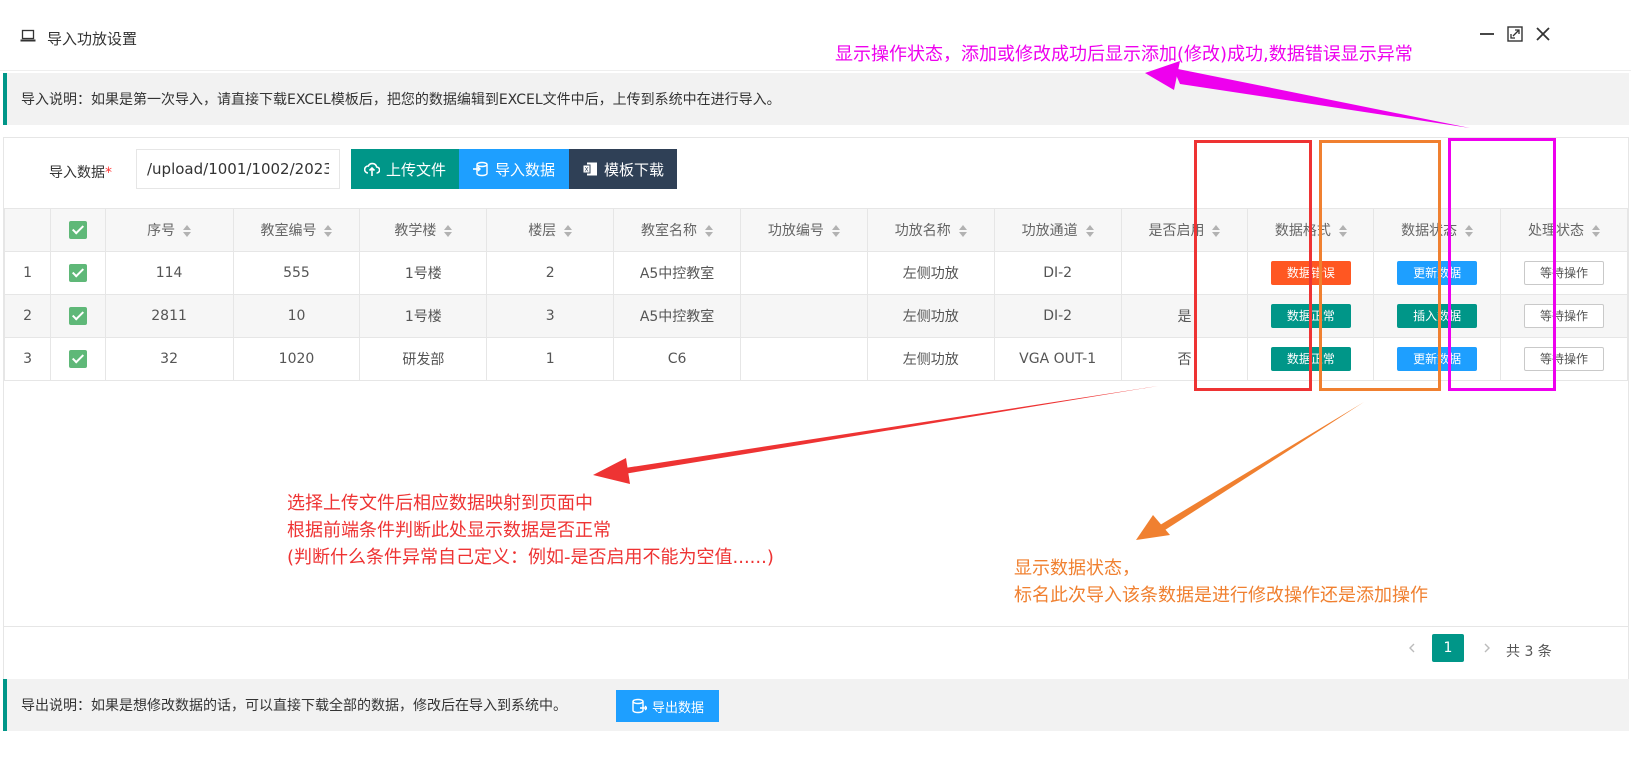 This screenshot has height=763, width=1631. What do you see at coordinates (550, 316) in the screenshot?
I see `cell-floor: 3` at bounding box center [550, 316].